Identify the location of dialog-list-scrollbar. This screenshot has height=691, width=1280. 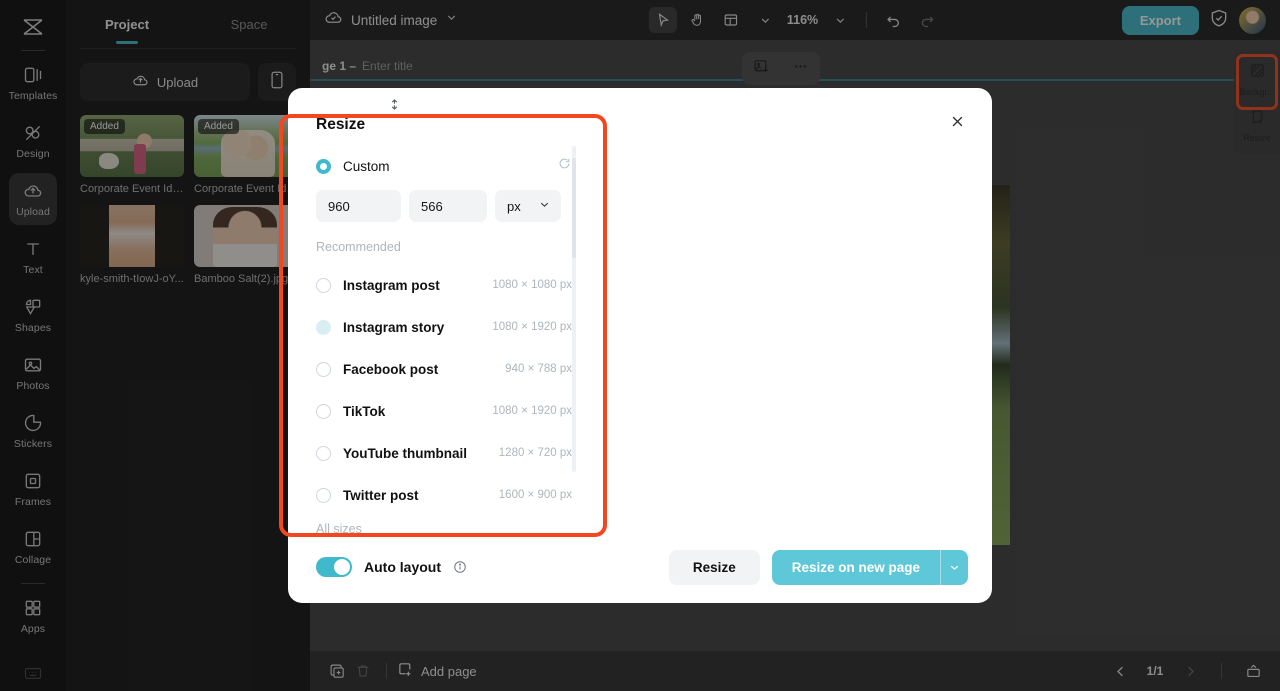
(574, 309).